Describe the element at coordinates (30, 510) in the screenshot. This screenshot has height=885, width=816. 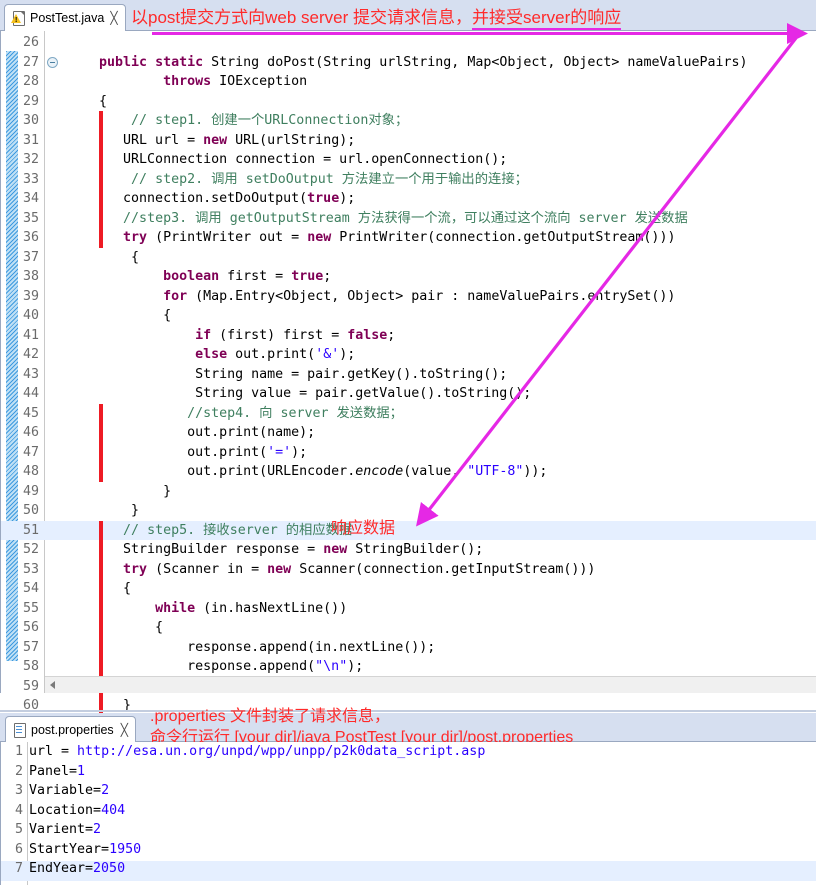
I see `line-number: 50` at that location.